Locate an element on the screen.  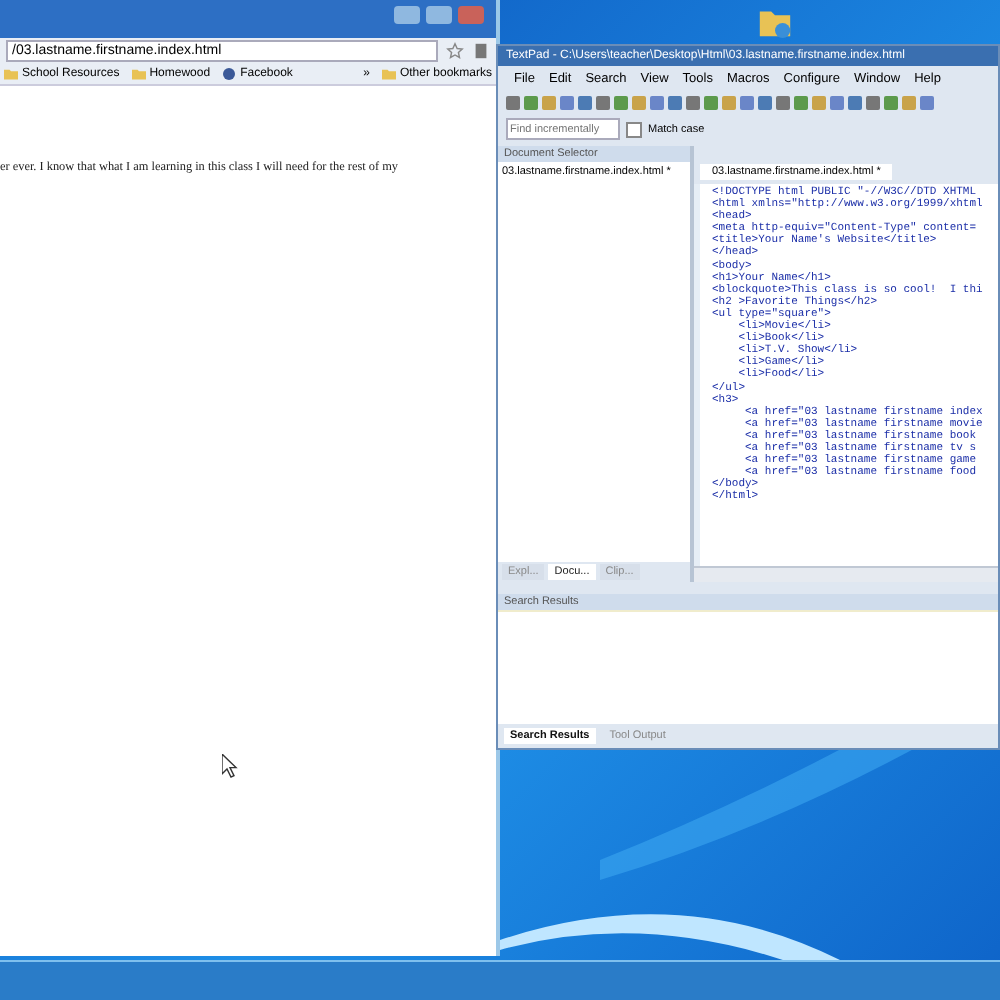
circle-icon is located at coordinates (229, 74).